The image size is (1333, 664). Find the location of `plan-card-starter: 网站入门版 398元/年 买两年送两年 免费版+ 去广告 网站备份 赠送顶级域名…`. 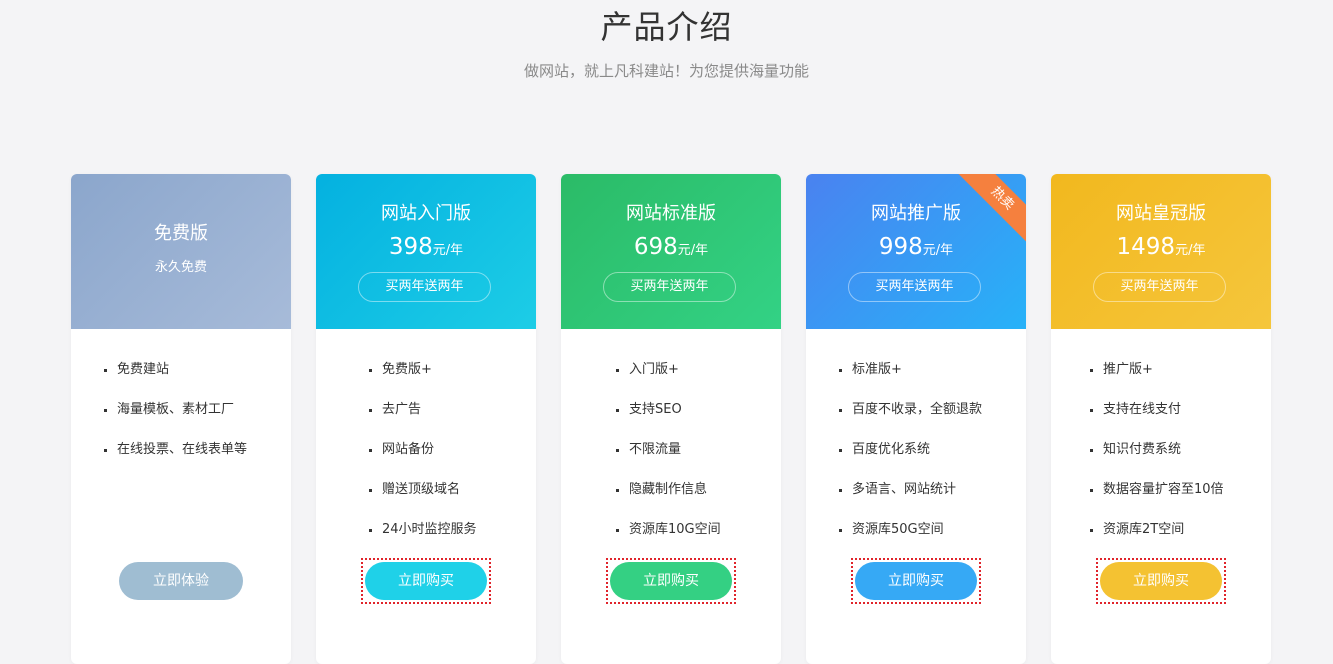

plan-card-starter: 网站入门版 398元/年 买两年送两年 免费版+ 去广告 网站备份 赠送顶级域名… is located at coordinates (426, 419).